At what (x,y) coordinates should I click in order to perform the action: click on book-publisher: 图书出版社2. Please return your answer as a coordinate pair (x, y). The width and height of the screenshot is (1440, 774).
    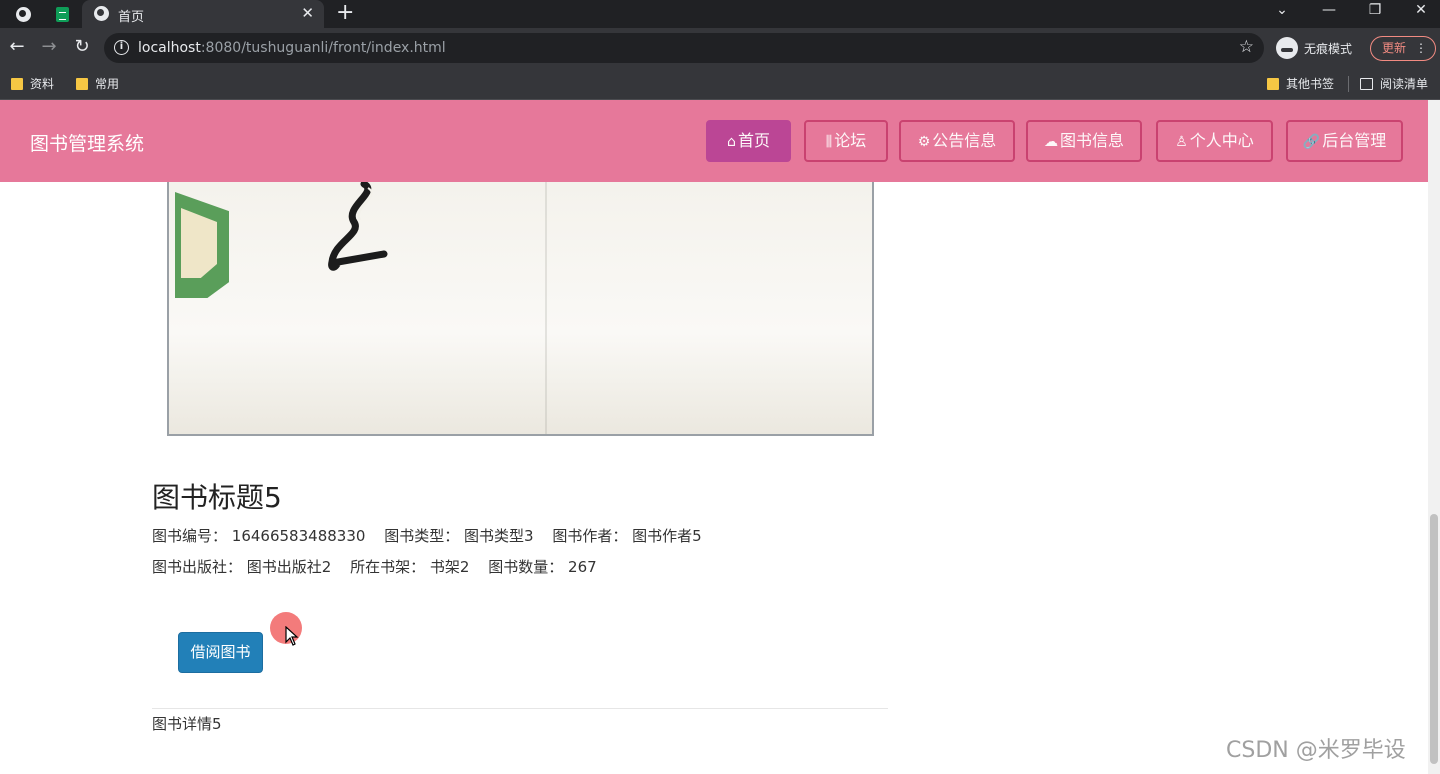
    Looking at the image, I should click on (289, 567).